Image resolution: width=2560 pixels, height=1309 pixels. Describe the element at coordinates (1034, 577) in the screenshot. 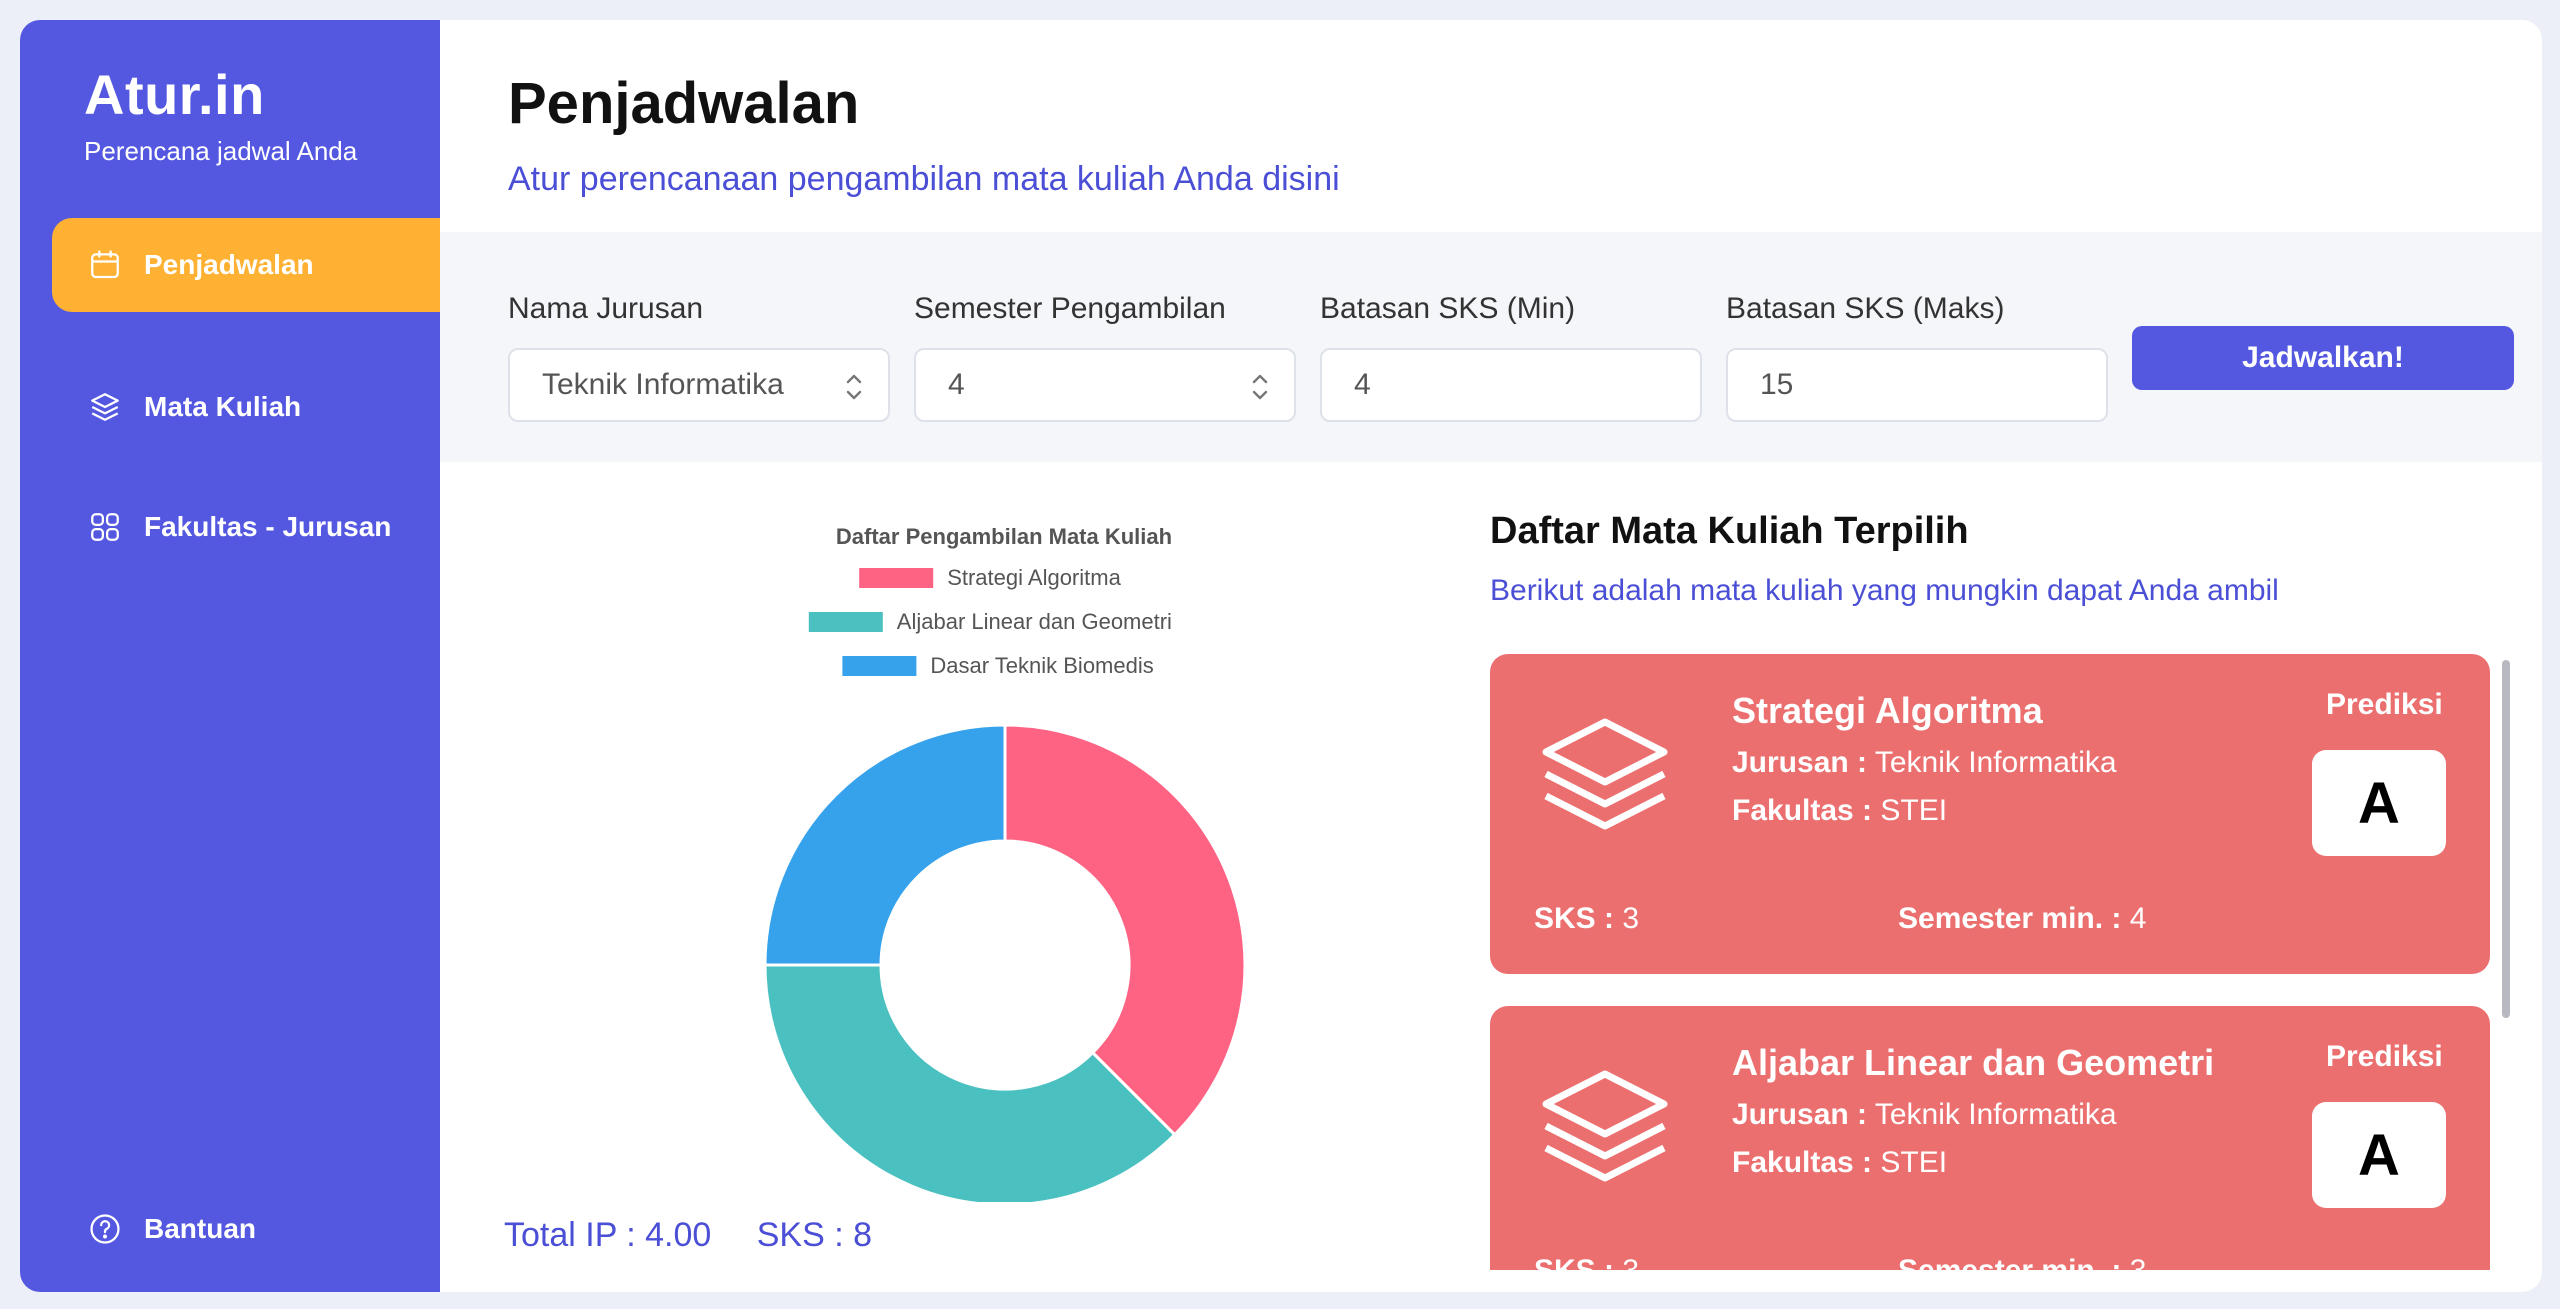

I see `legend-label: Strategi Algoritma` at that location.